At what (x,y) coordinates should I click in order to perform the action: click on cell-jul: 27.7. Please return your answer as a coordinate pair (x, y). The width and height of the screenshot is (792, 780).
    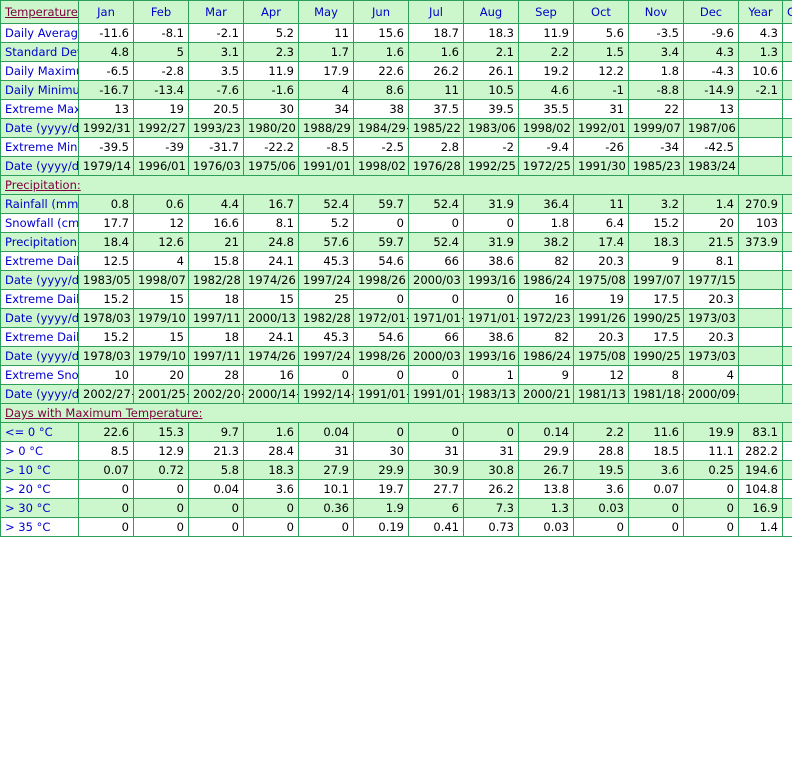
    Looking at the image, I should click on (436, 489).